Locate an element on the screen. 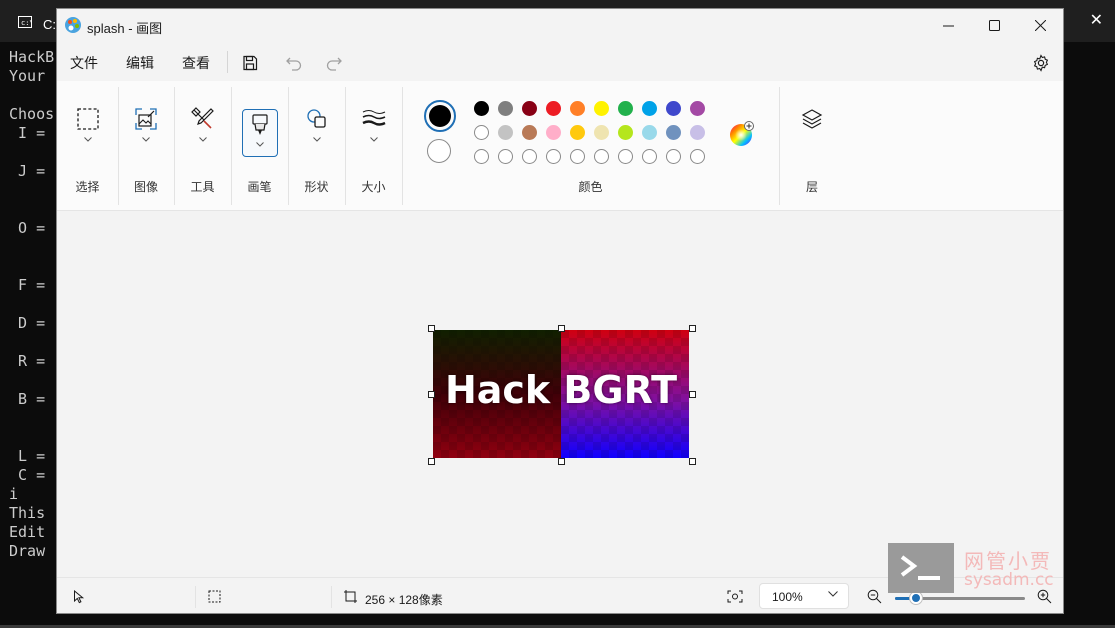  gear-icon is located at coordinates (1041, 63).